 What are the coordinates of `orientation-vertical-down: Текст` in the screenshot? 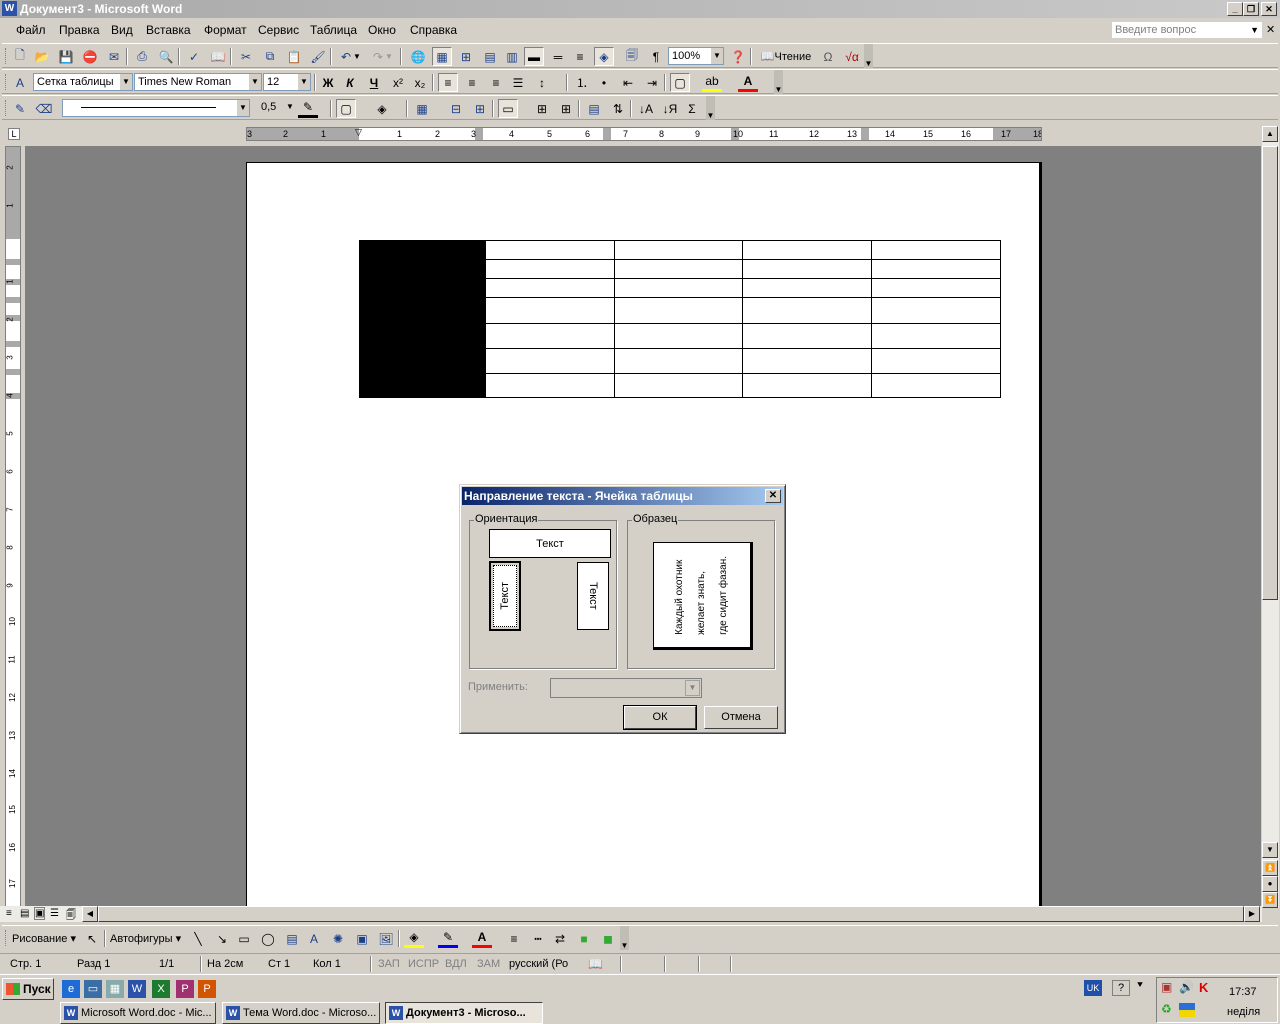 It's located at (593, 596).